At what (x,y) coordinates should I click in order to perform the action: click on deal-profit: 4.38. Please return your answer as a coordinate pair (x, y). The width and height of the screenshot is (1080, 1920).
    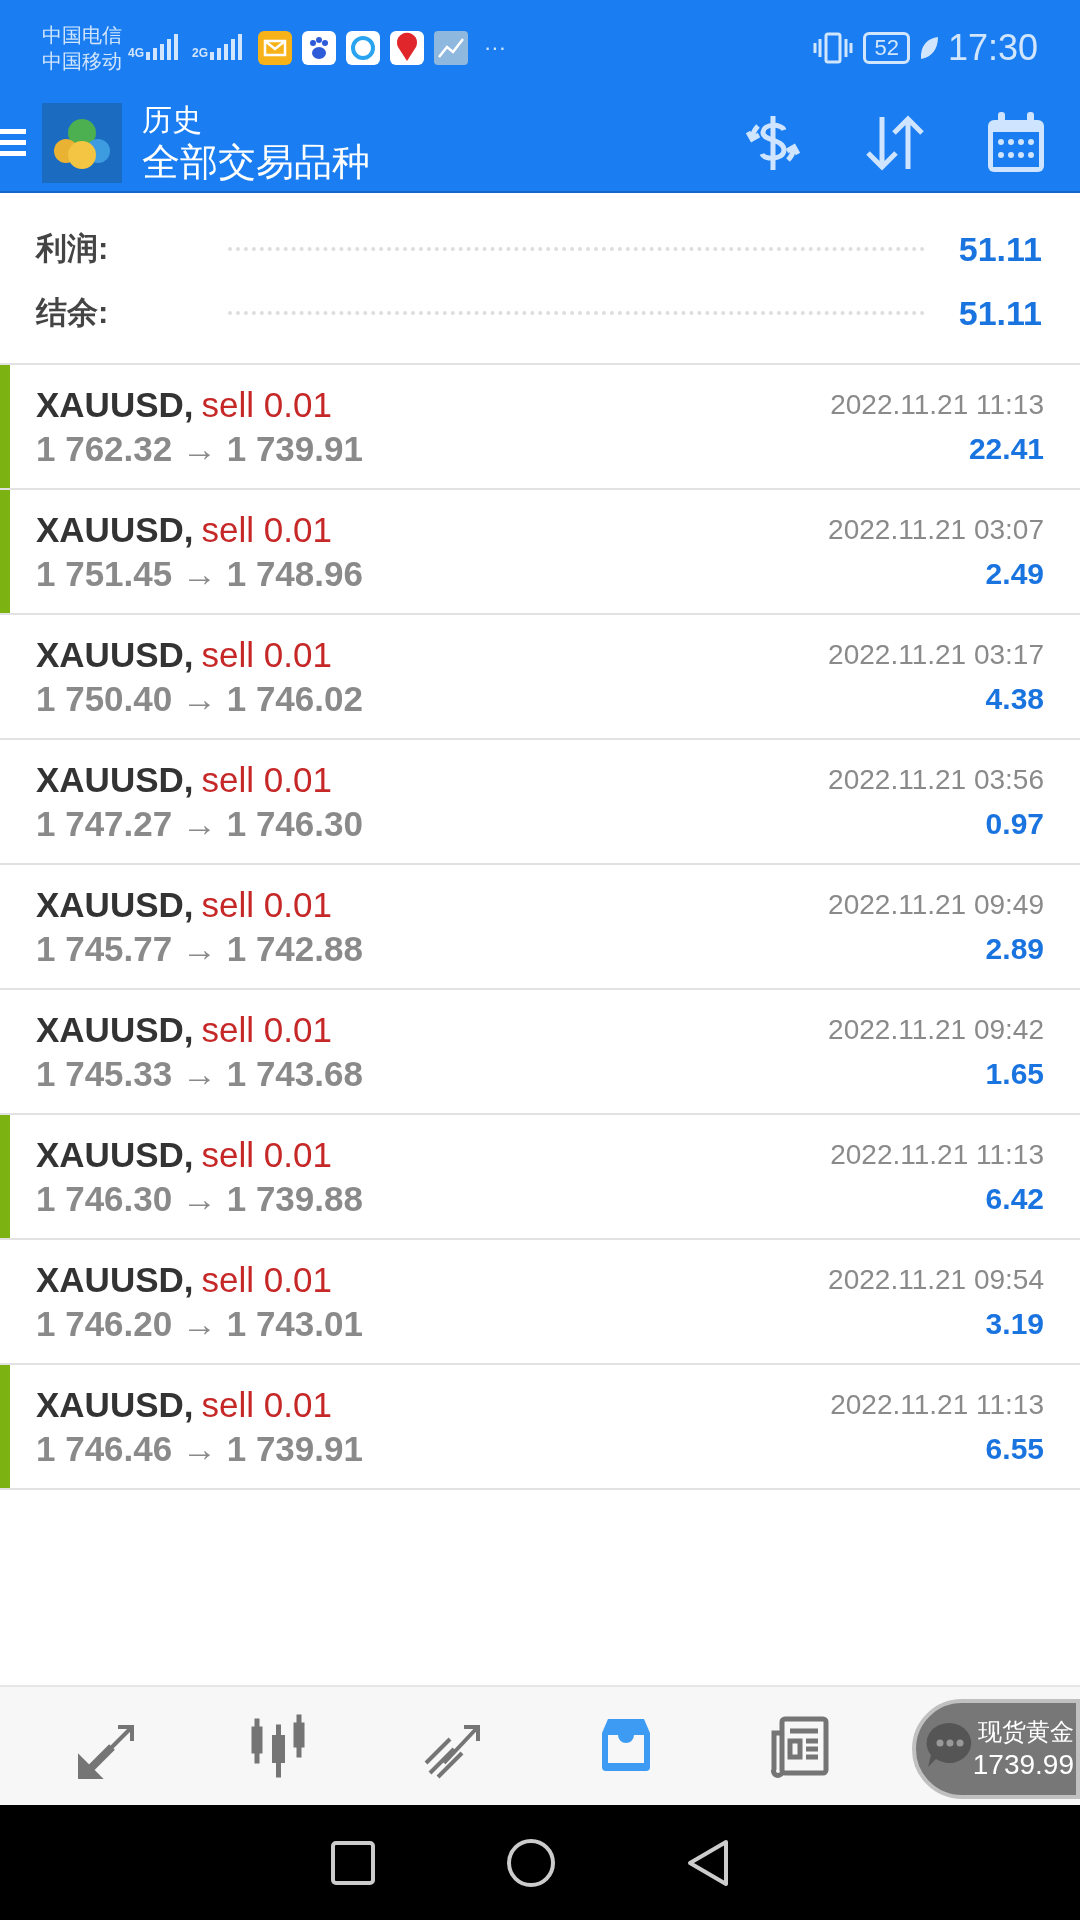
    Looking at the image, I should click on (1014, 698).